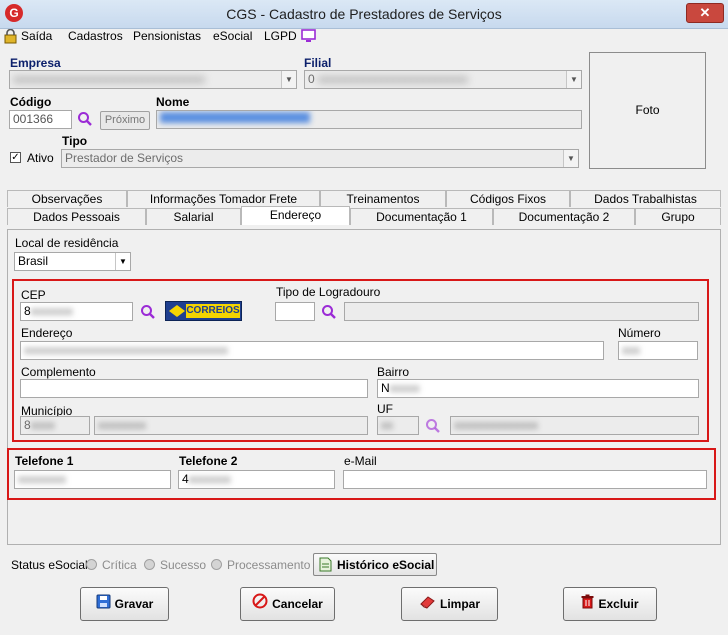 Image resolution: width=728 pixels, height=635 pixels. I want to click on local-residencia-select: Brasil ▼, so click(72, 261).